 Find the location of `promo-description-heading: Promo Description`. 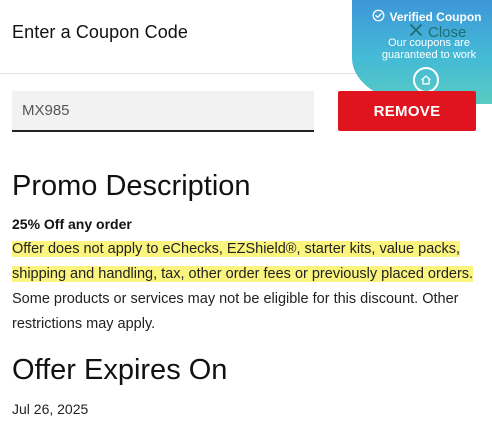

promo-description-heading: Promo Description is located at coordinates (131, 186).